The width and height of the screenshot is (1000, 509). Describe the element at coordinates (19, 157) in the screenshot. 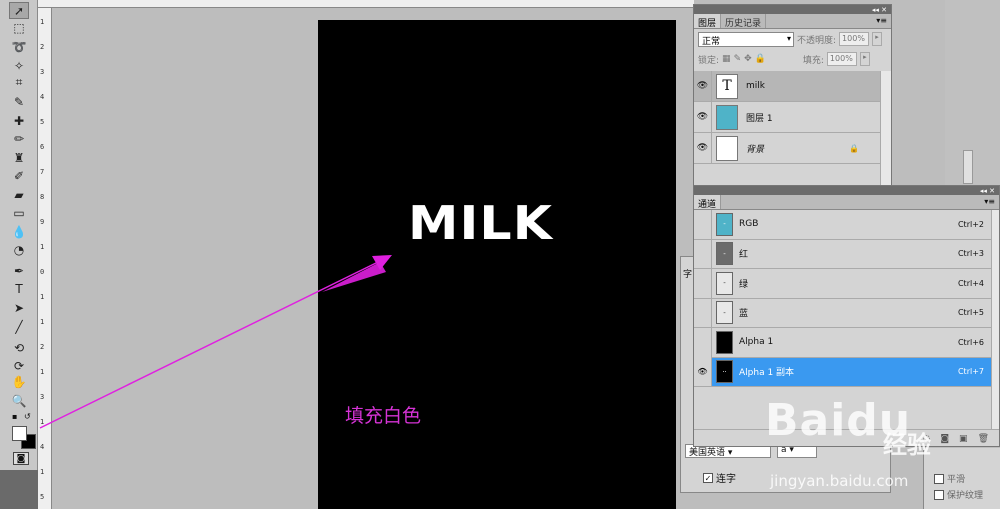

I see `stamp-icon: ♜` at that location.